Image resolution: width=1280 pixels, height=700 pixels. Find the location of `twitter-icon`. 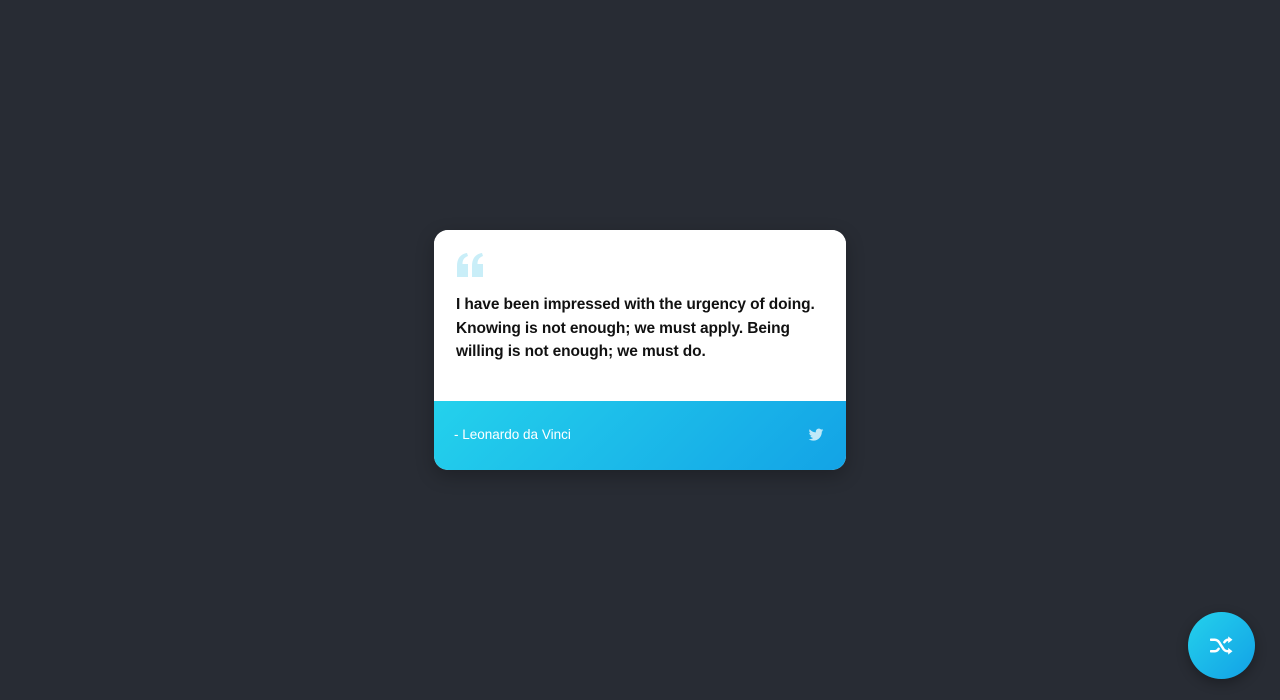

twitter-icon is located at coordinates (816, 435).